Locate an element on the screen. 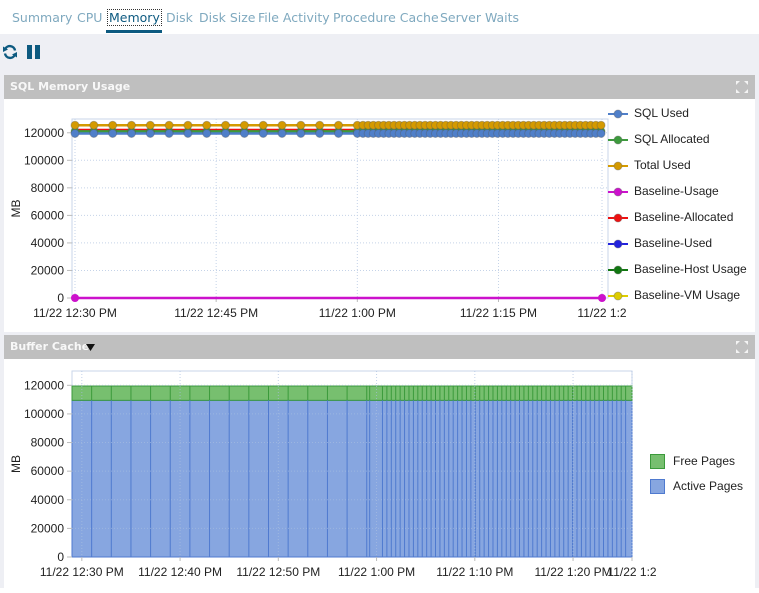 The width and height of the screenshot is (759, 593). legend-item: Baseline-VM Usage is located at coordinates (674, 295).